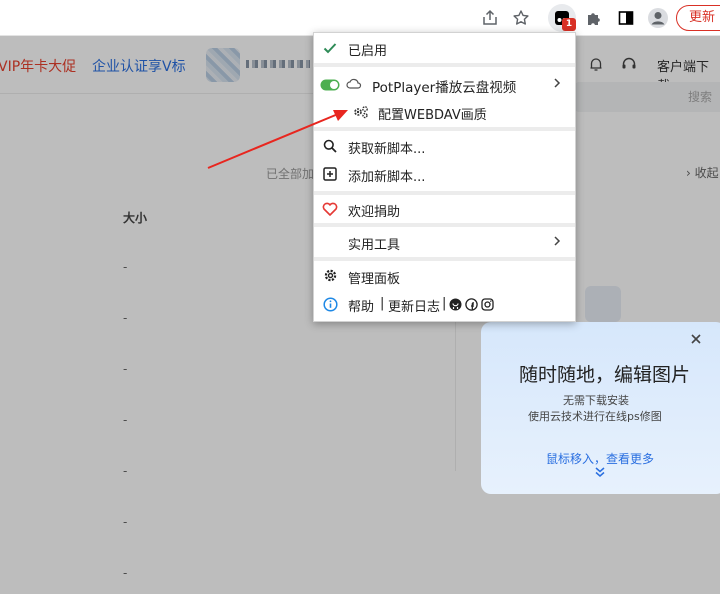  I want to click on extension-badge: 1, so click(569, 24).